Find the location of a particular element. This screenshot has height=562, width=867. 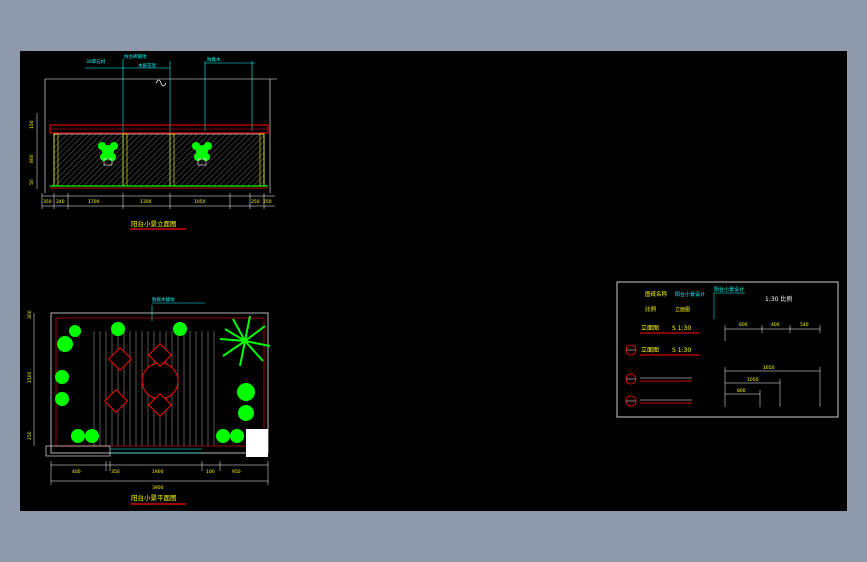

legend-row1-label: 图纸名称 is located at coordinates (656, 294).